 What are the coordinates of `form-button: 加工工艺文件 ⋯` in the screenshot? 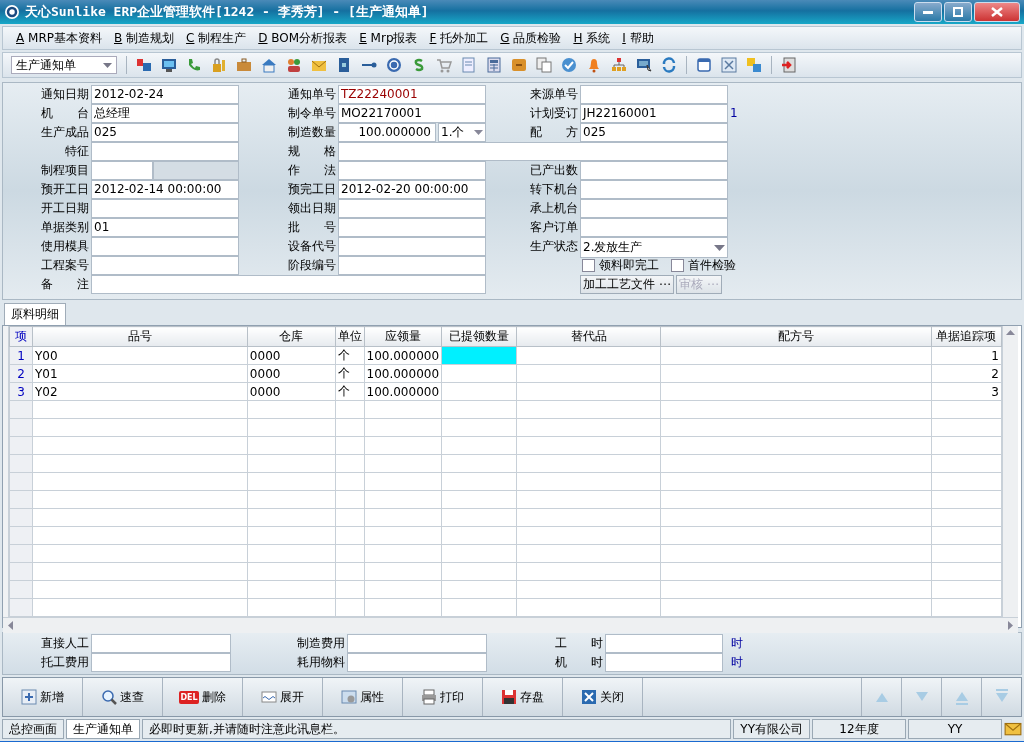 It's located at (627, 284).